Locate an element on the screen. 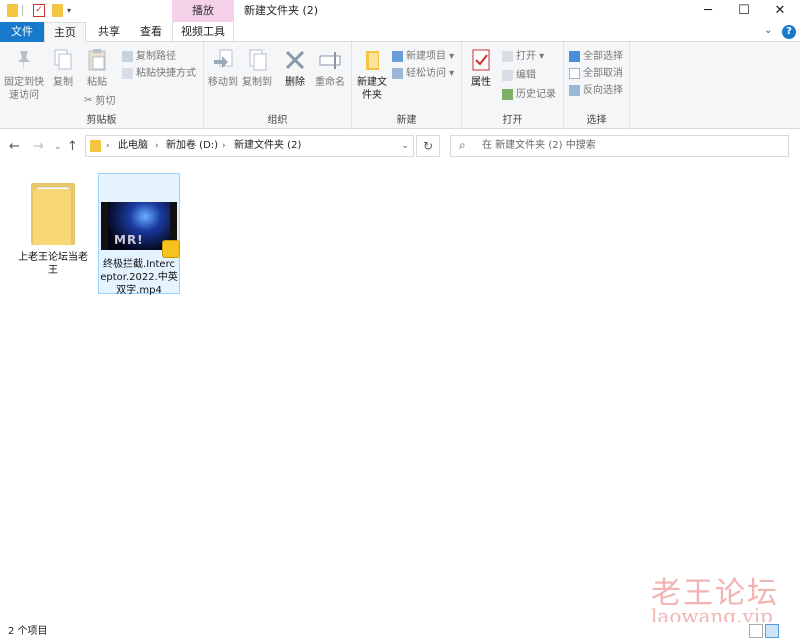  new-item-button: 新建项目 ▾ is located at coordinates (423, 57).